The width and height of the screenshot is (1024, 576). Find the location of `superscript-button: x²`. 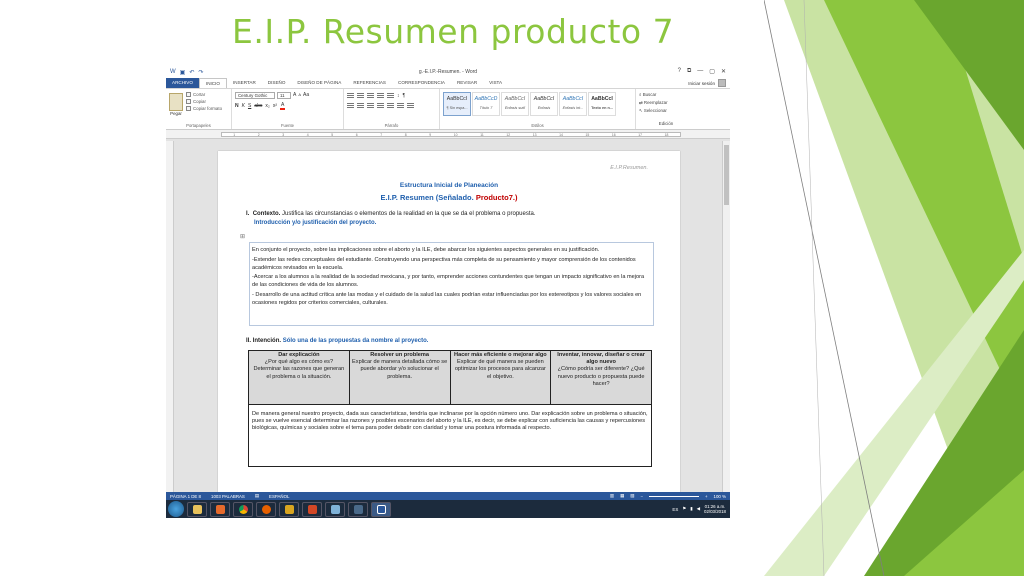

superscript-button: x² is located at coordinates (275, 106).